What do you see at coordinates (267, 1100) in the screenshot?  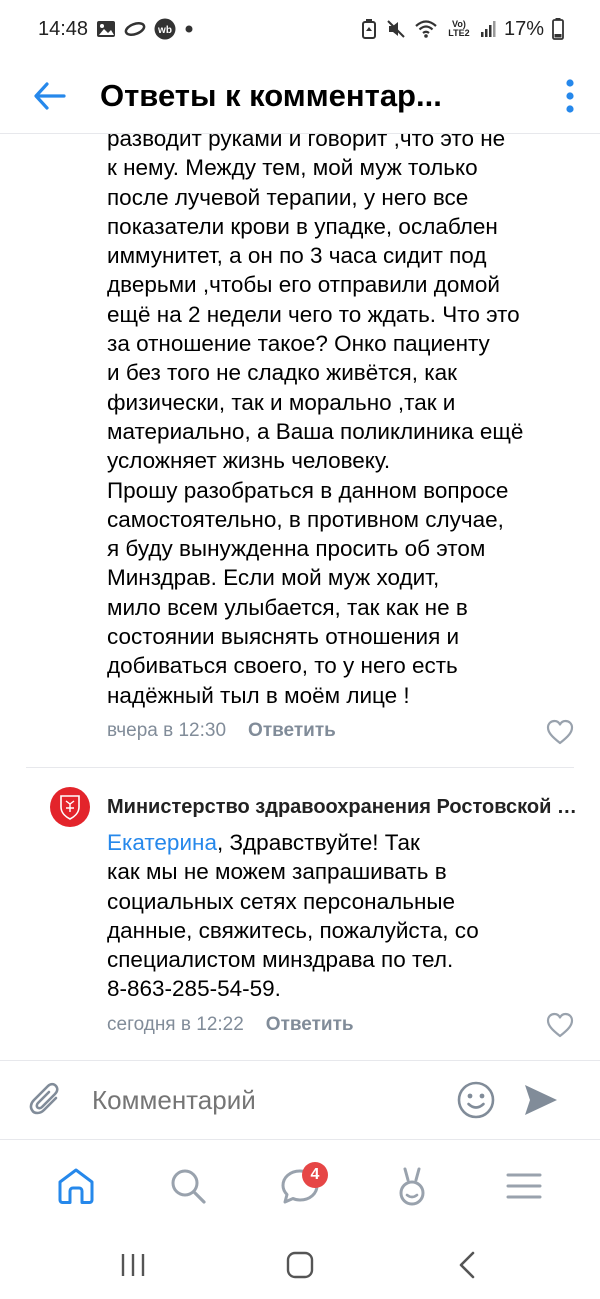 I see `comment-input` at bounding box center [267, 1100].